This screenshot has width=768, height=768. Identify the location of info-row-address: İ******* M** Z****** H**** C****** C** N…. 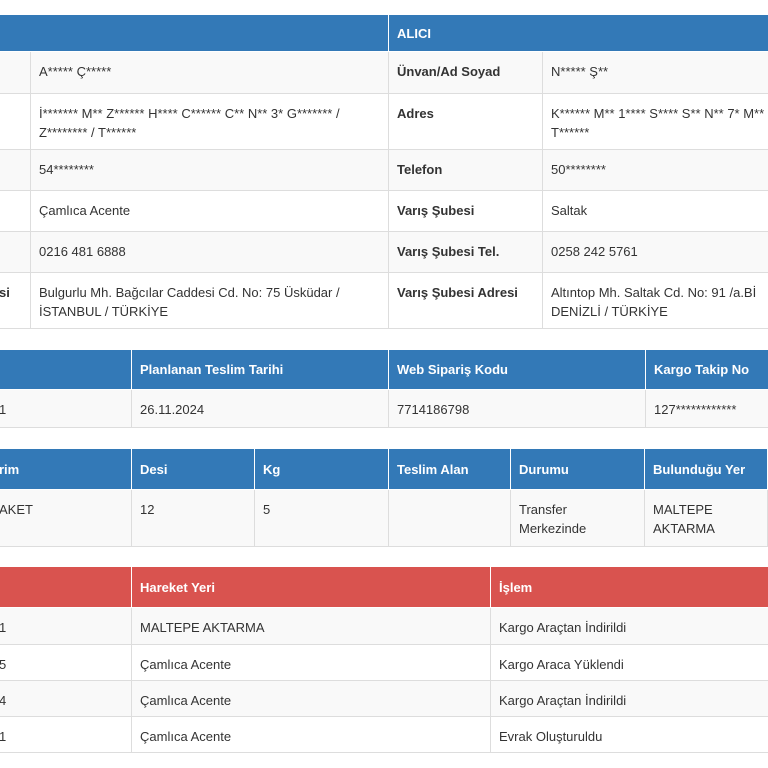
(384, 121).